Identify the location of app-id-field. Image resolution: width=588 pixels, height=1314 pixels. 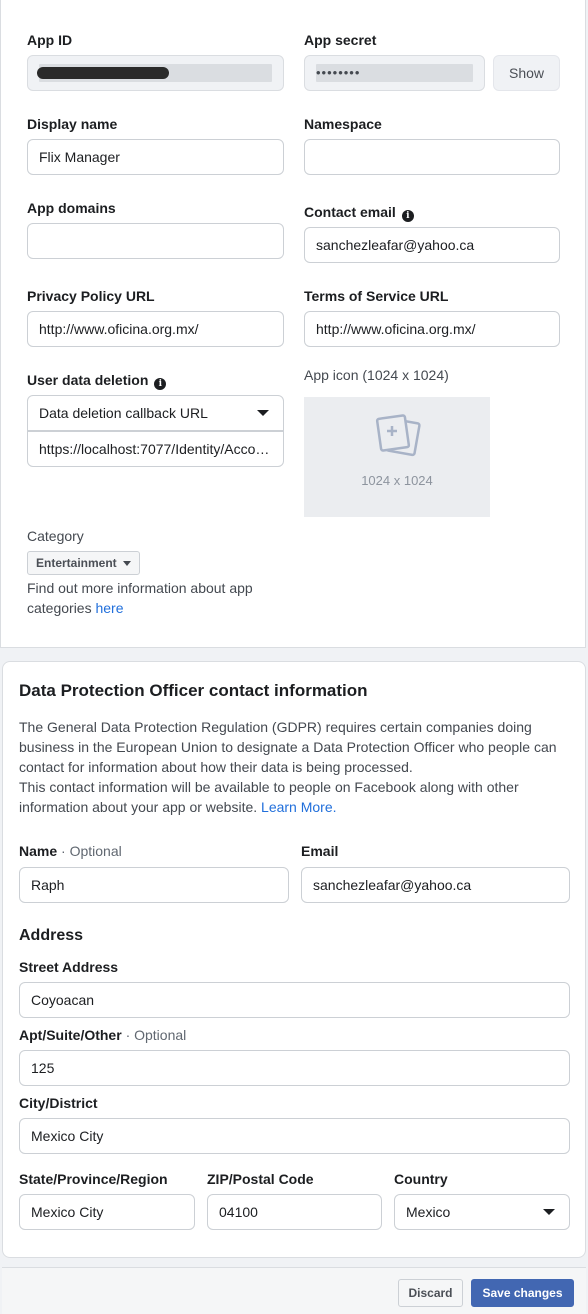
(155, 73).